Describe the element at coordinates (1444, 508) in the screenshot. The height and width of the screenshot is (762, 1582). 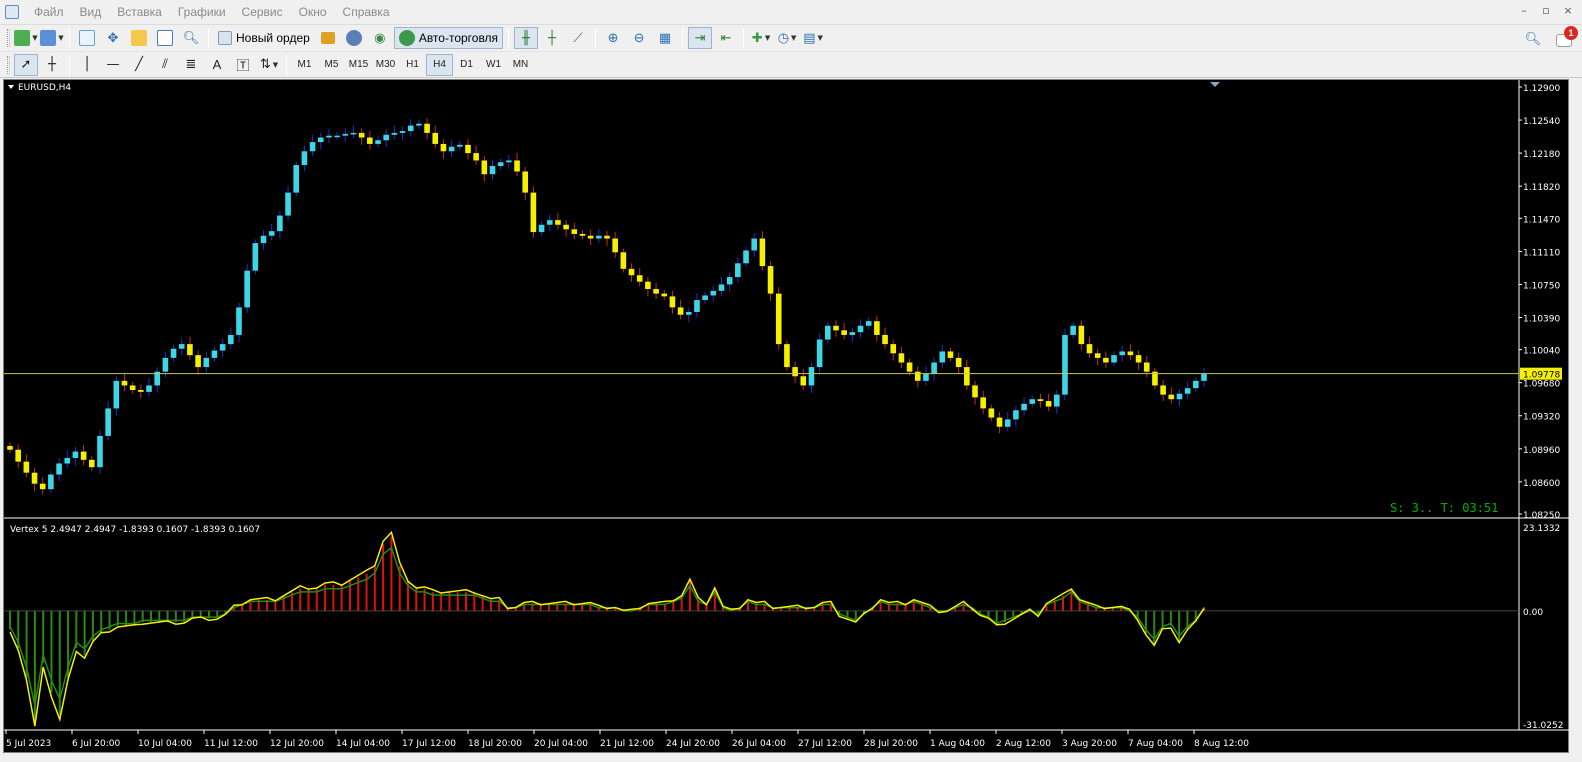
I see `status-text: S: 3.. T: 03:51` at that location.